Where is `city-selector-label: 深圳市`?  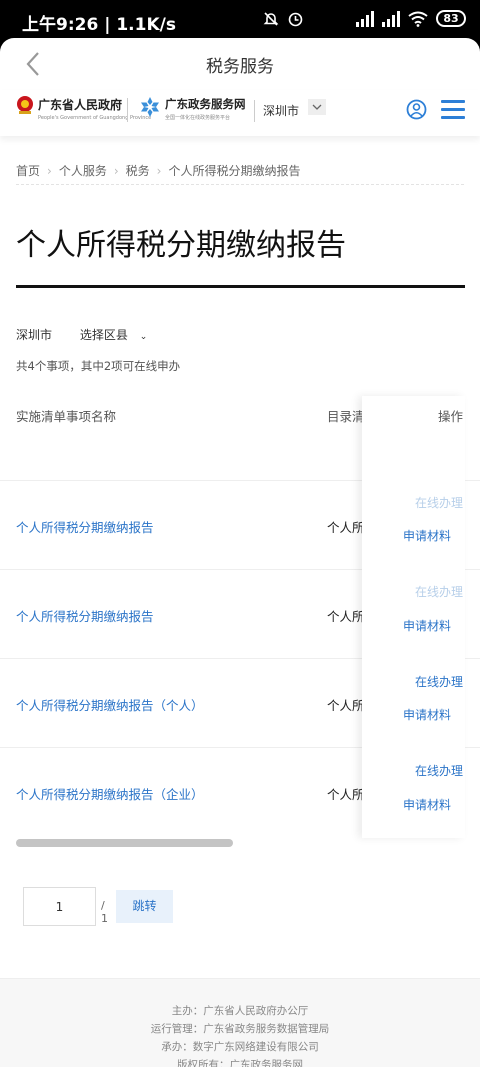 city-selector-label: 深圳市 is located at coordinates (281, 110).